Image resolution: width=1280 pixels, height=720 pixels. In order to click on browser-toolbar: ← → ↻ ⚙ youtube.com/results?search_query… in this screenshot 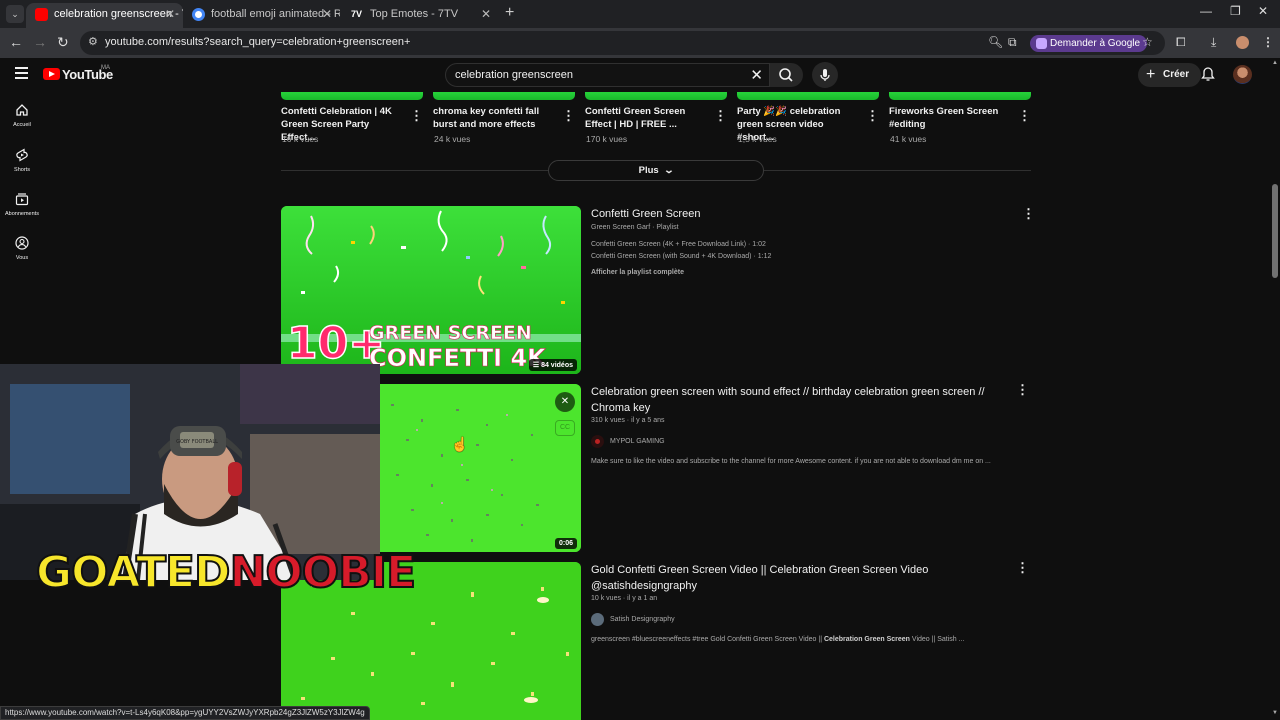, I will do `click(640, 43)`.